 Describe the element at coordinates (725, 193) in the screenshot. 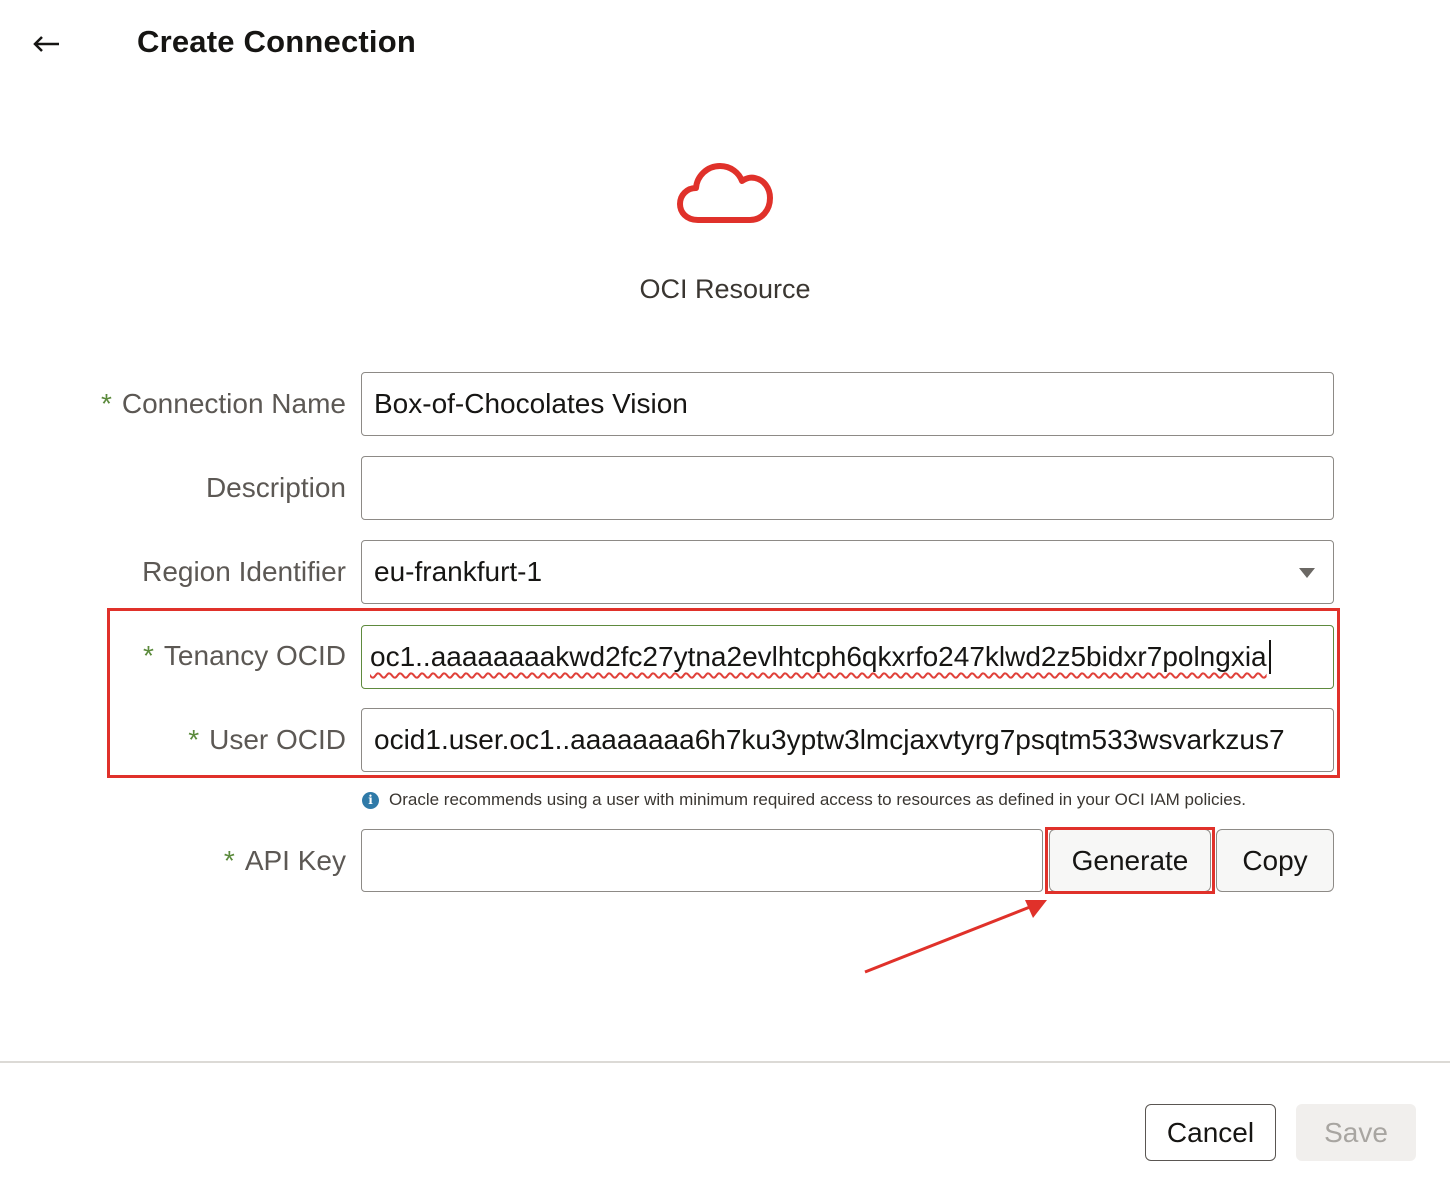

I see `cloud-icon` at that location.